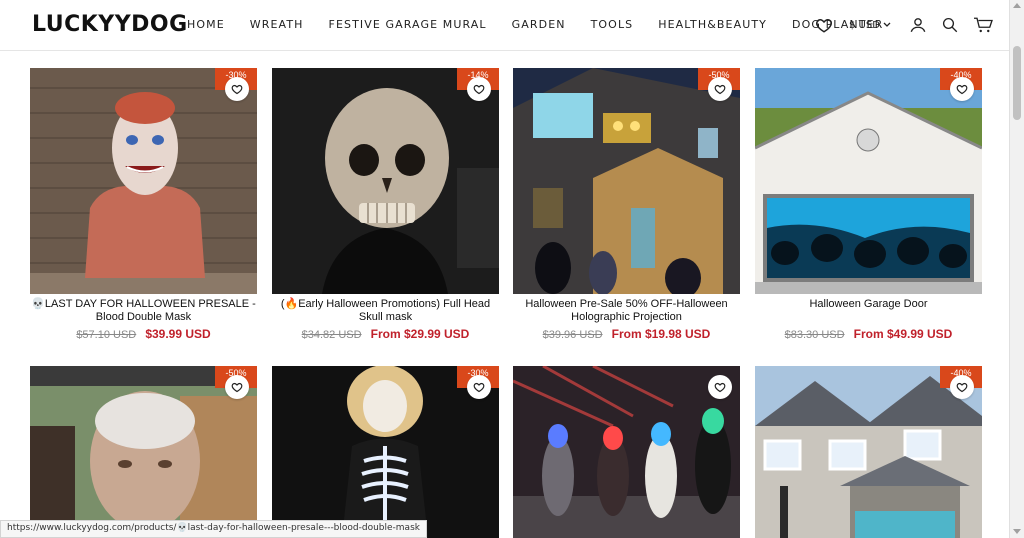  I want to click on search-icon, so click(950, 25).